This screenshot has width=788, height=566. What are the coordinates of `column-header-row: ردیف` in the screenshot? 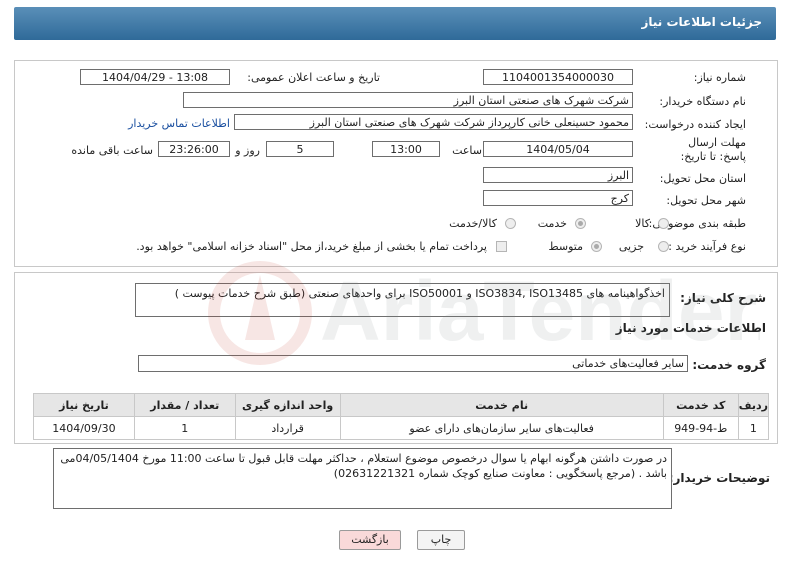 It's located at (753, 405).